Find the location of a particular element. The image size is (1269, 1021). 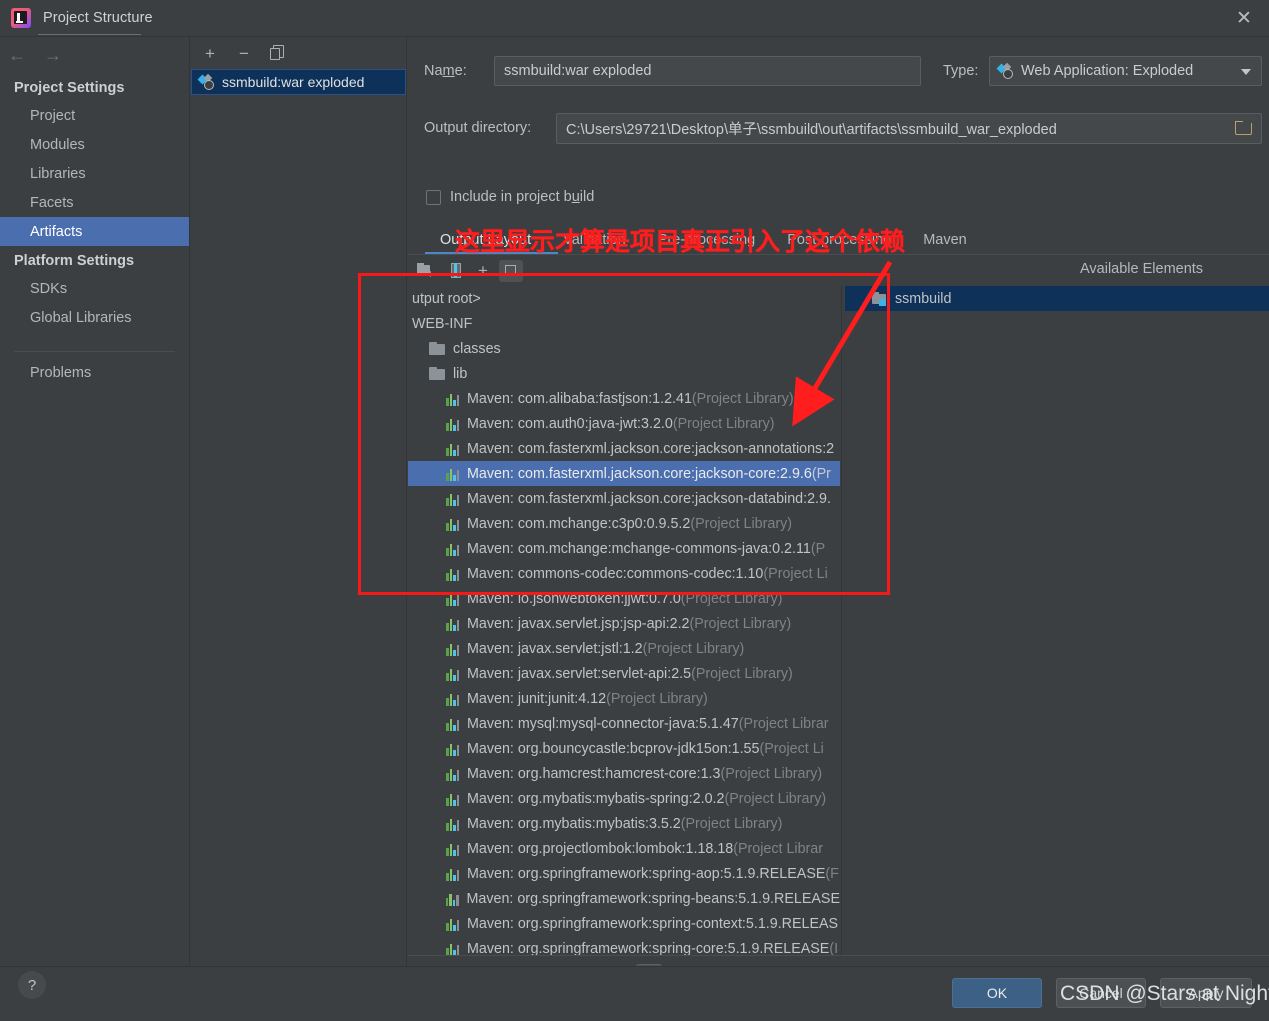

add-artifact-button: + is located at coordinates (210, 53).